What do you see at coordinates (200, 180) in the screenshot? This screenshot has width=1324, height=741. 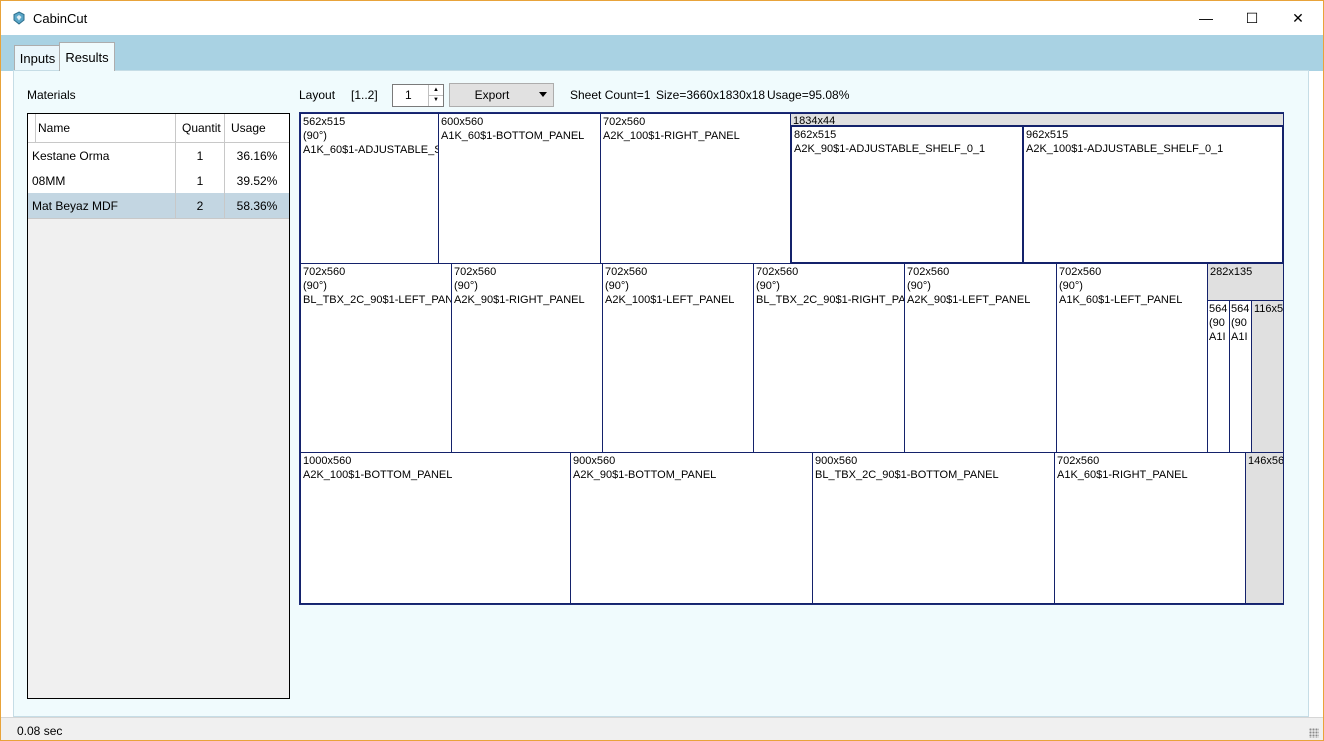 I see `material-quantity: 1` at bounding box center [200, 180].